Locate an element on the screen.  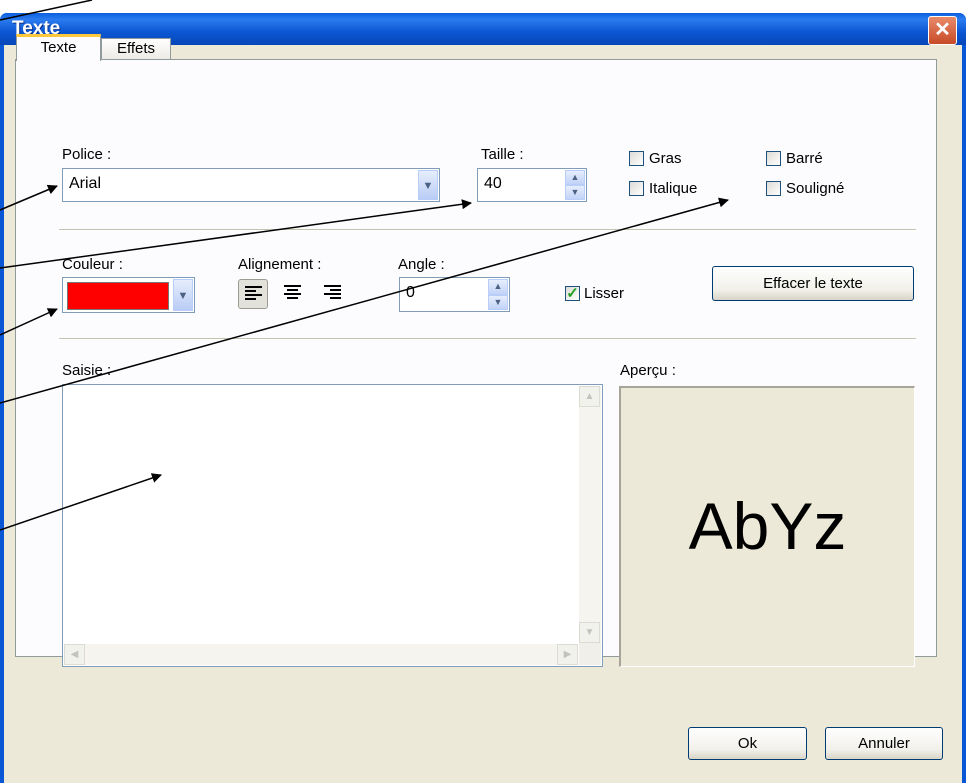
preview-sample-text: AbYz is located at coordinates (767, 526).